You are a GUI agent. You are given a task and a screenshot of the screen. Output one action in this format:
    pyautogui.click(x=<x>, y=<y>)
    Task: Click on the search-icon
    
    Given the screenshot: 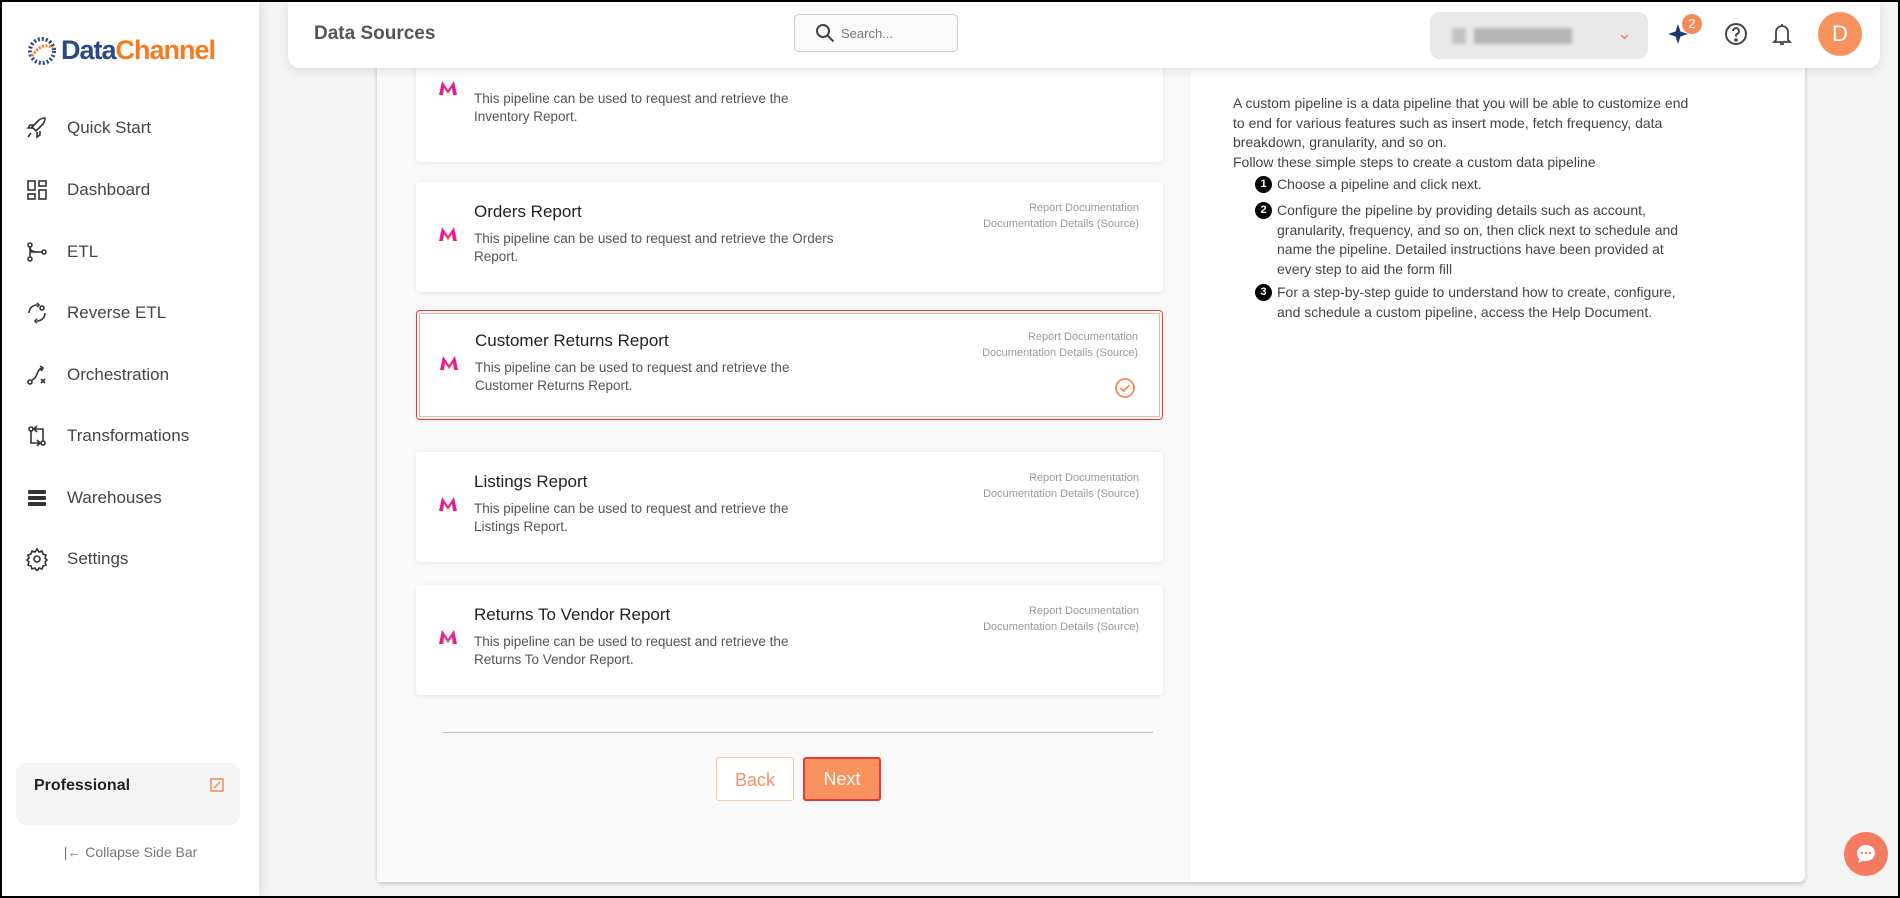 What is the action you would take?
    pyautogui.click(x=825, y=33)
    